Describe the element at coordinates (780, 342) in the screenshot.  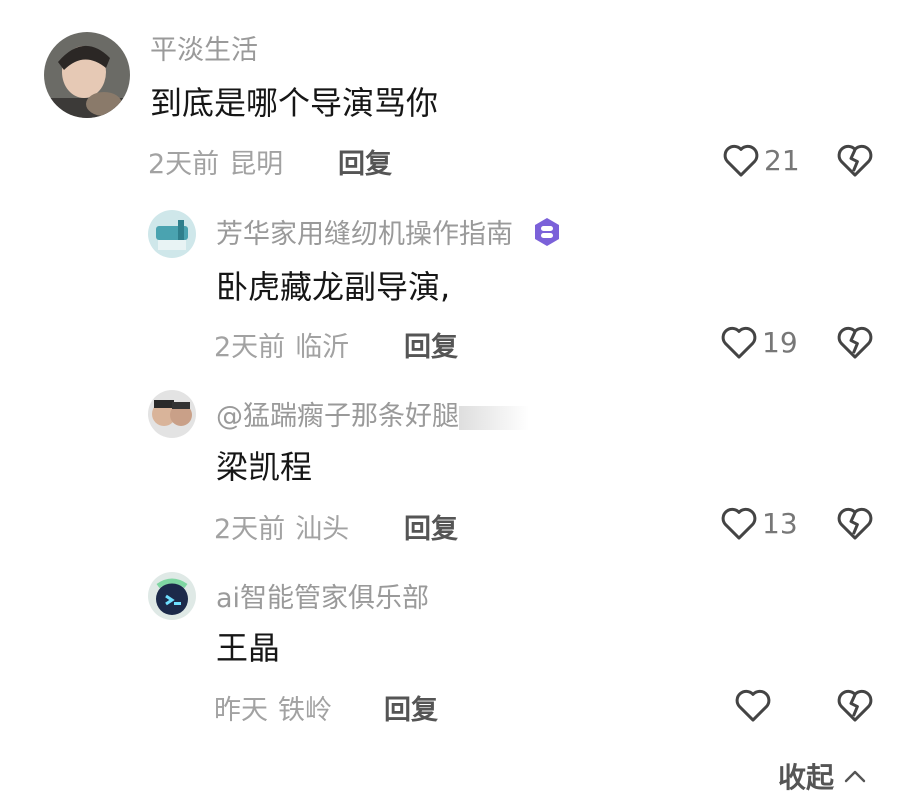
I see `like-count: 19` at that location.